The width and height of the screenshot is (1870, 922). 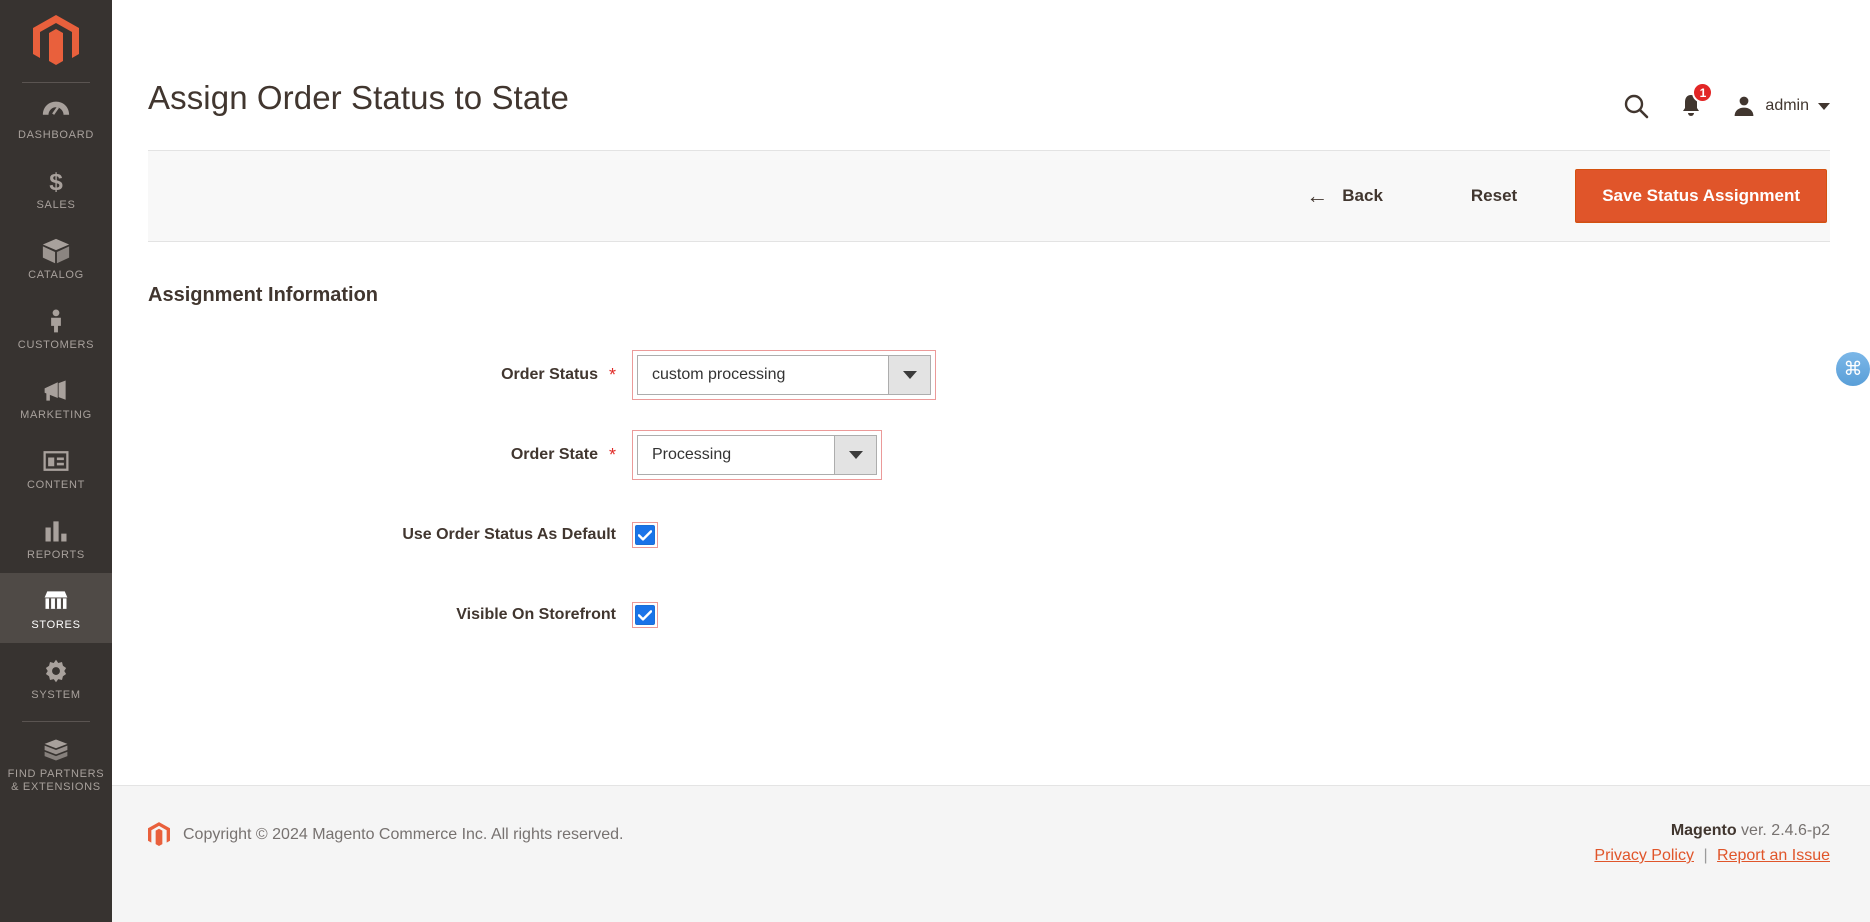 I want to click on sidebar-item-sales: $ SALES, so click(x=56, y=188).